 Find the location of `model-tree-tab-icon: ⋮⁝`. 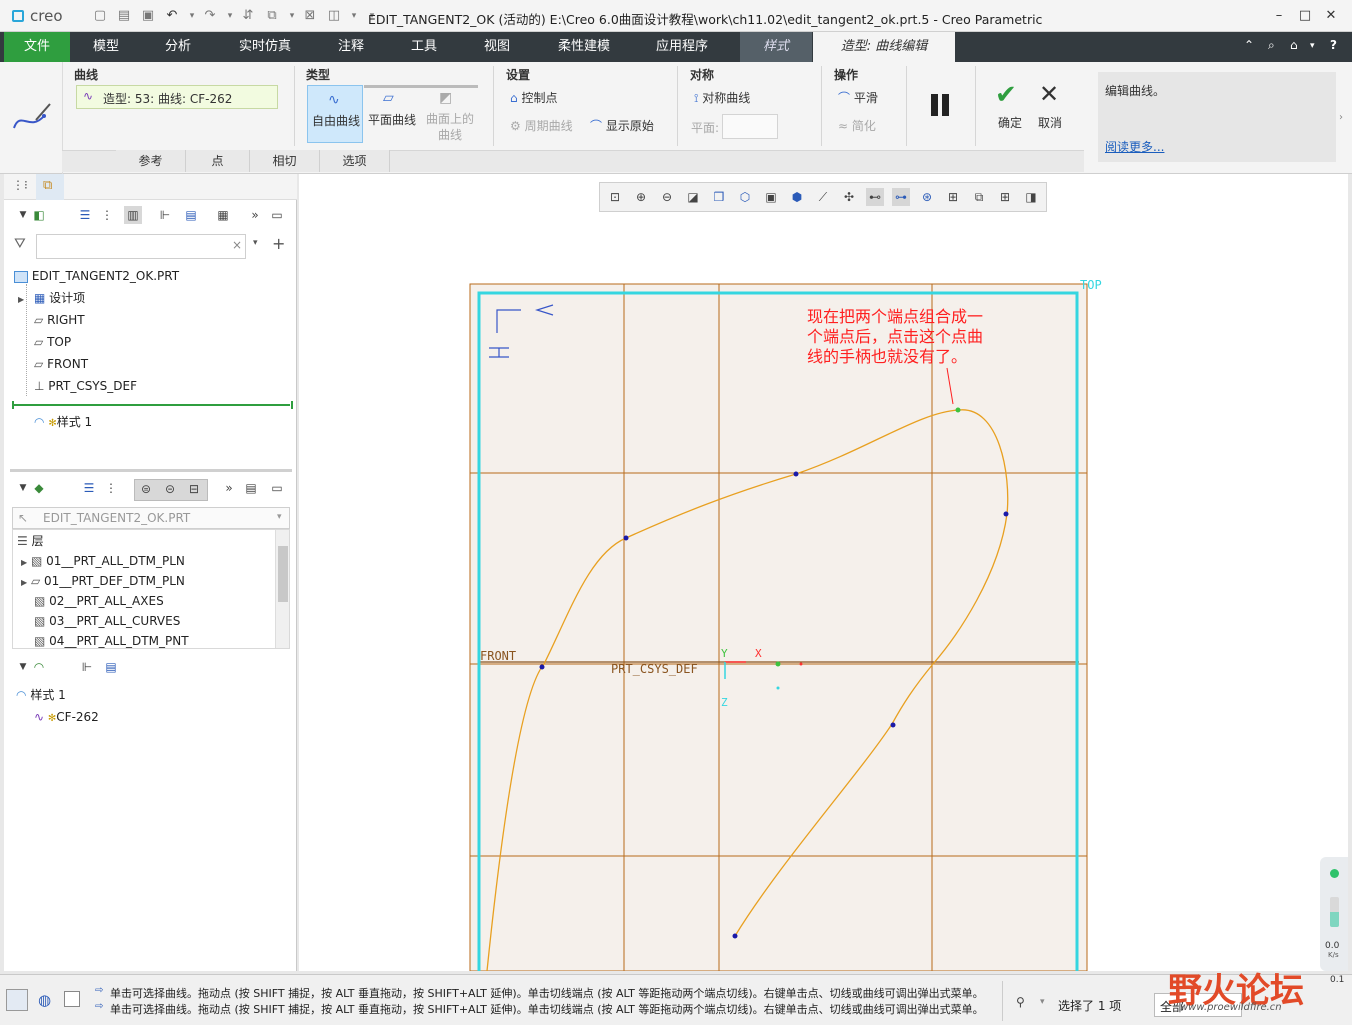

model-tree-tab-icon: ⋮⁝ is located at coordinates (20, 185).